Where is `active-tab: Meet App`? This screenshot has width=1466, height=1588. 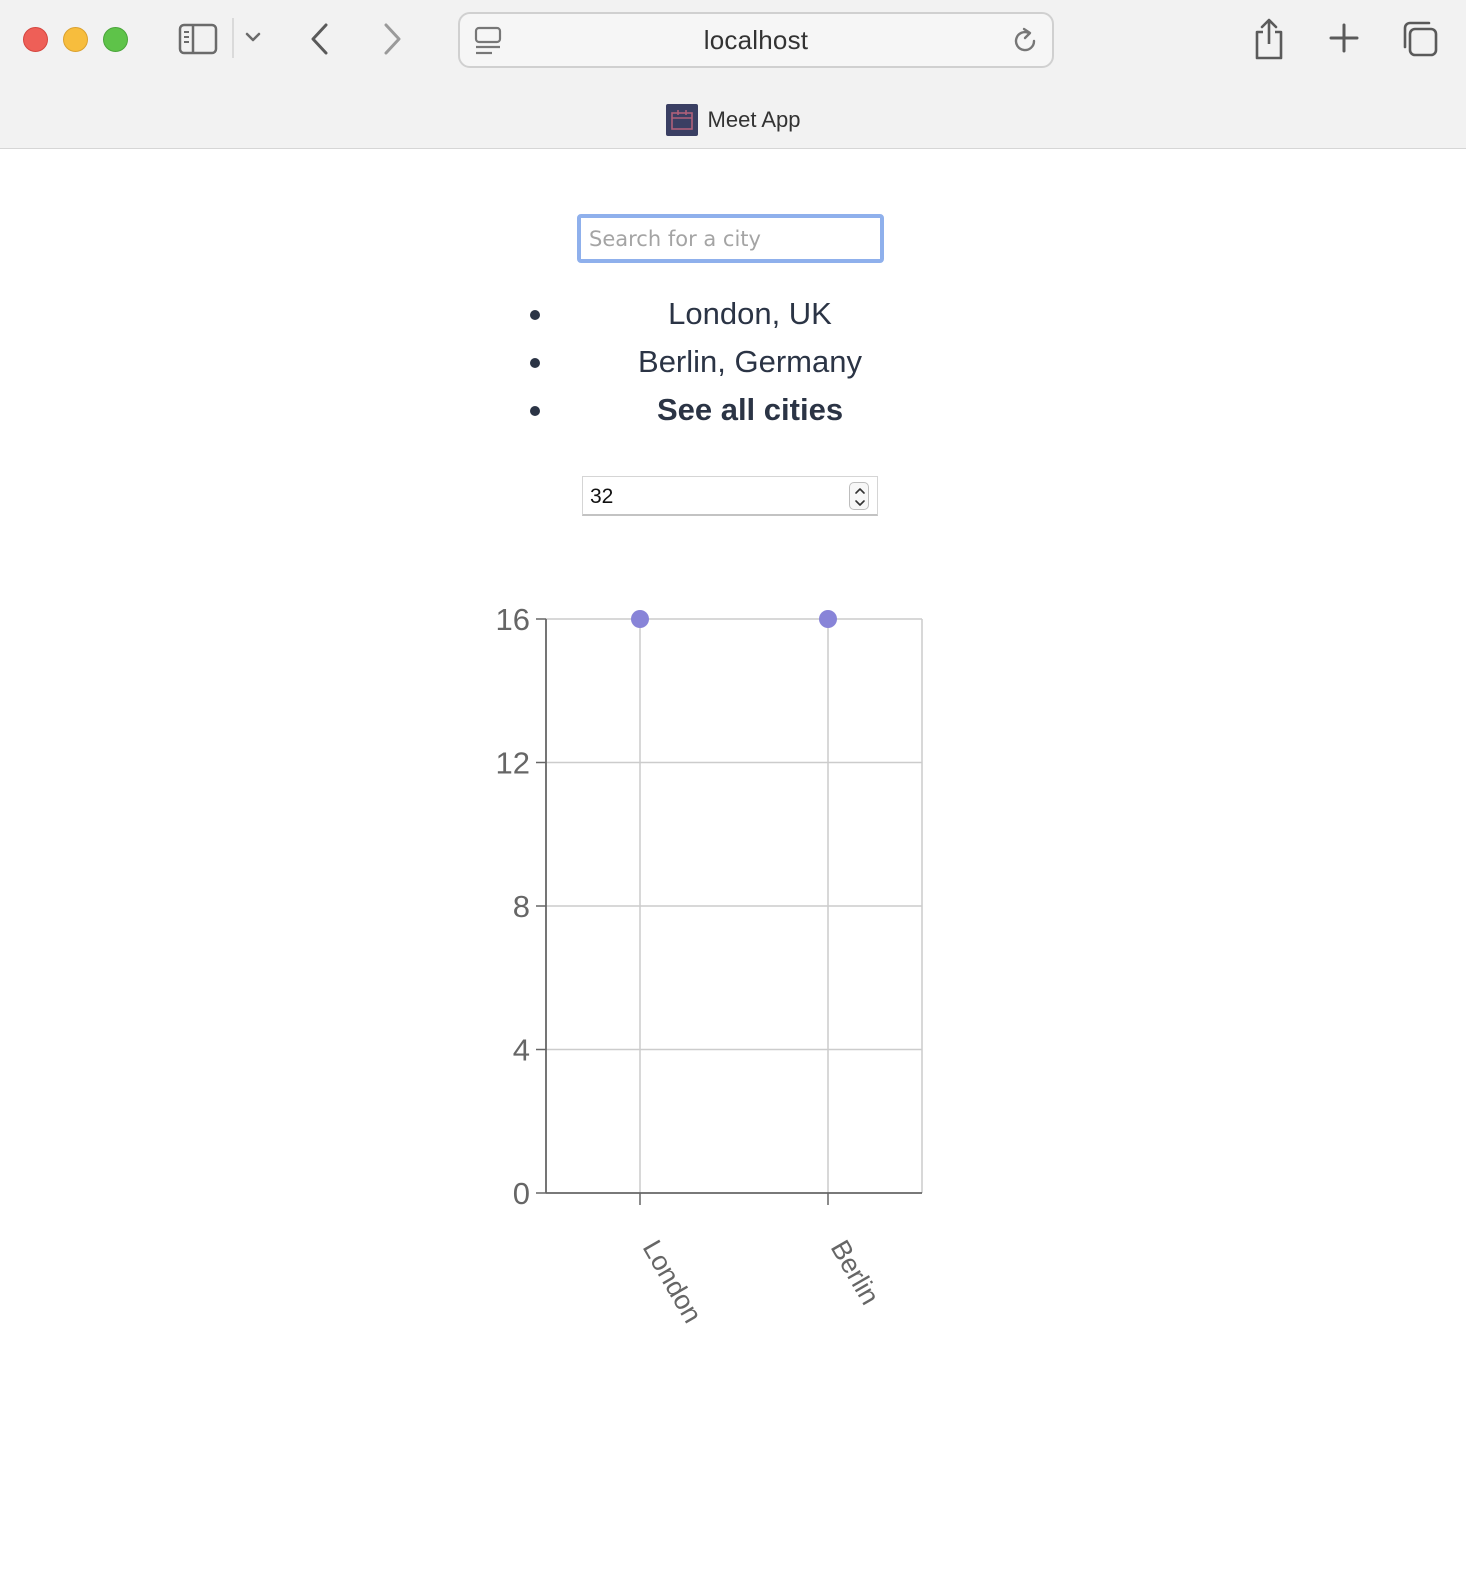
active-tab: Meet App is located at coordinates (733, 120).